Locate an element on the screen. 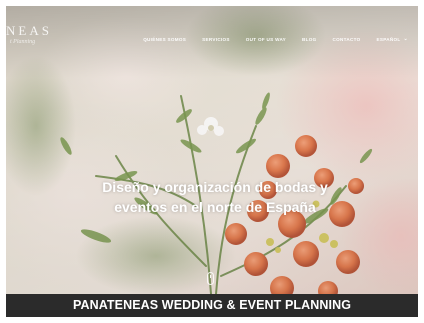  nav-item-blog: BLOG is located at coordinates (309, 39).